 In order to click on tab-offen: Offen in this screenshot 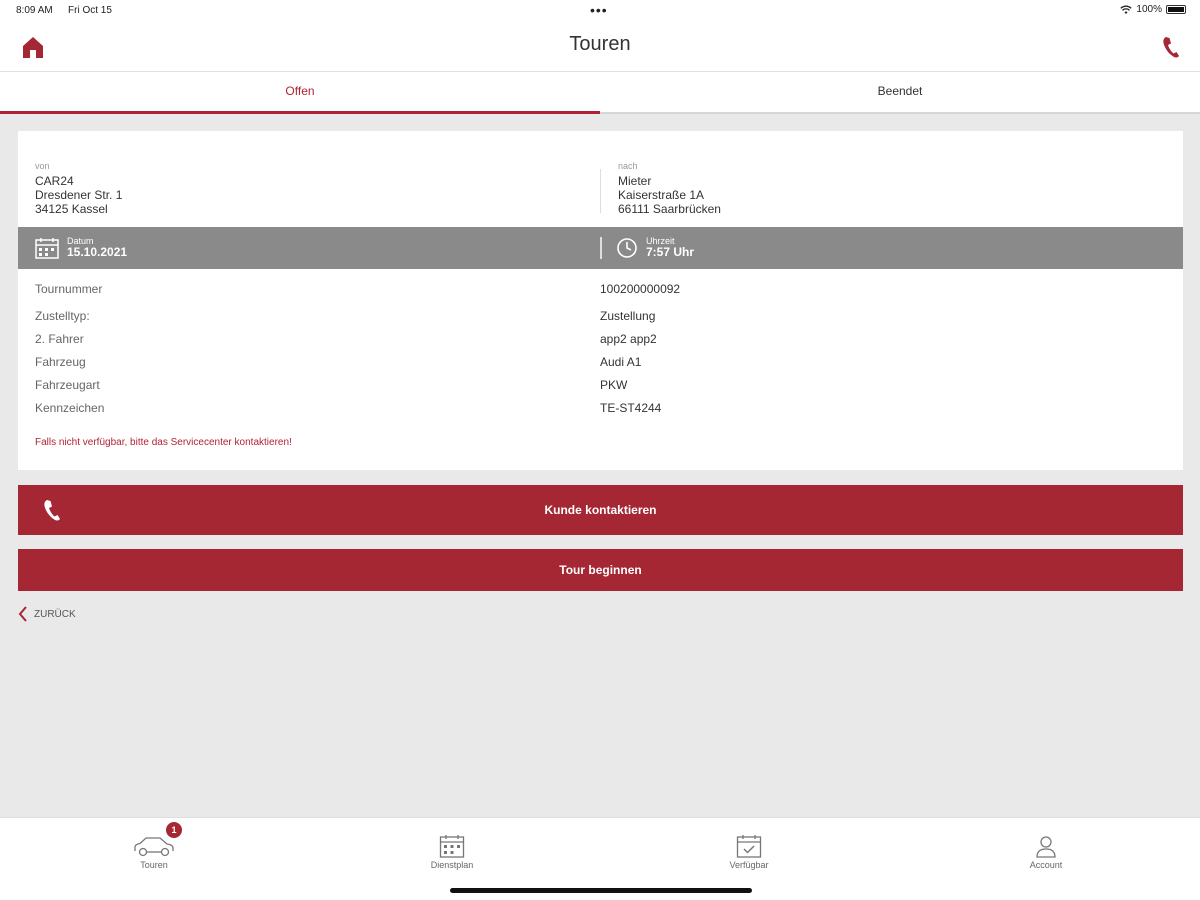, I will do `click(300, 93)`.